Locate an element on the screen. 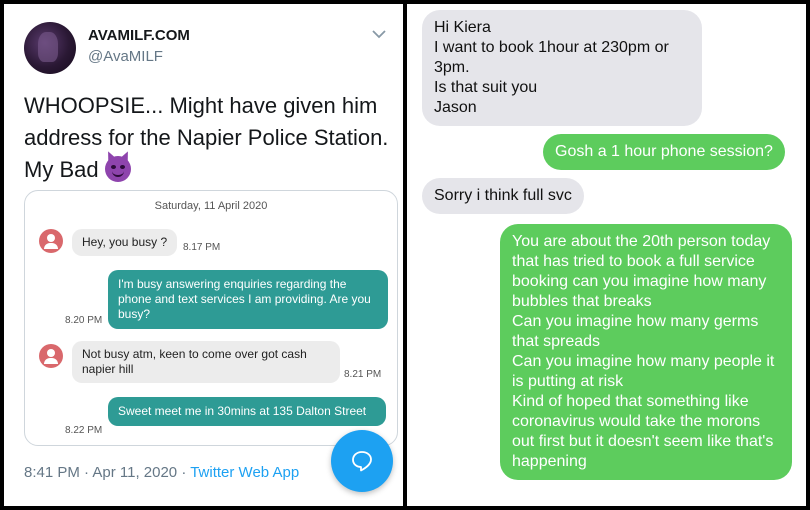 This screenshot has height=510, width=810. user-handle: @AvaMILF is located at coordinates (125, 56).